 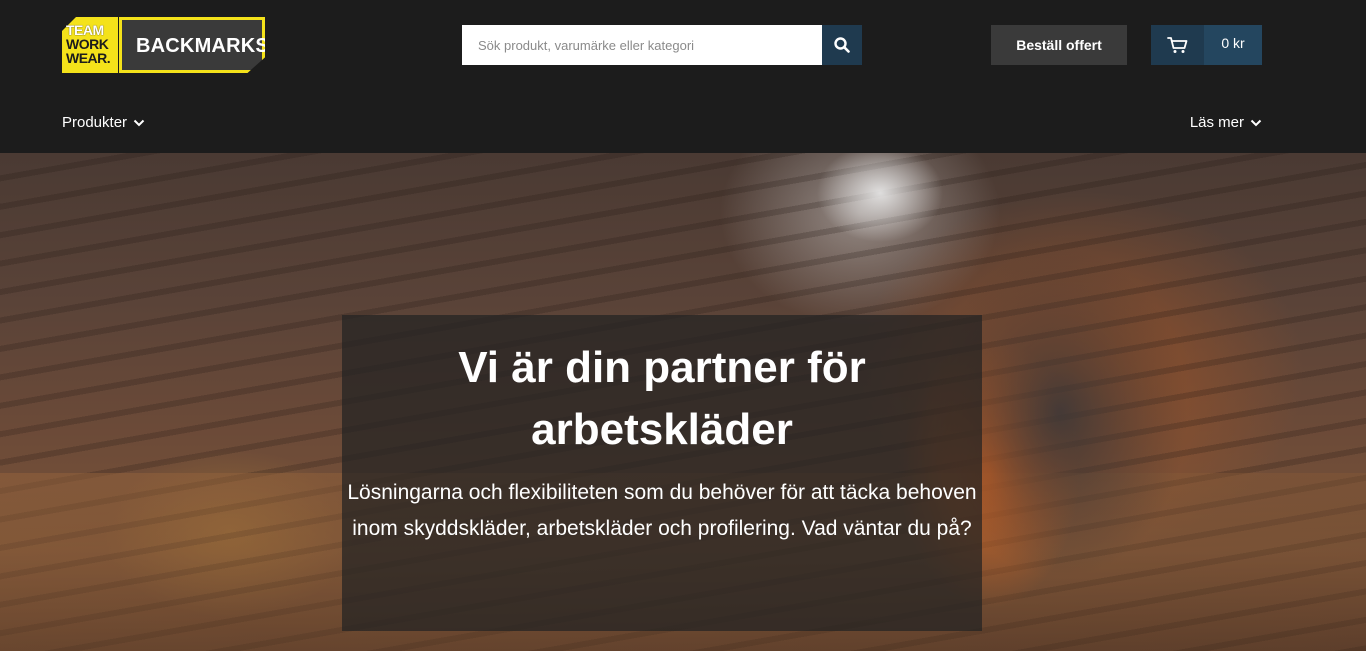 I want to click on nav-read-more-label: Läs mer, so click(x=1216, y=122).